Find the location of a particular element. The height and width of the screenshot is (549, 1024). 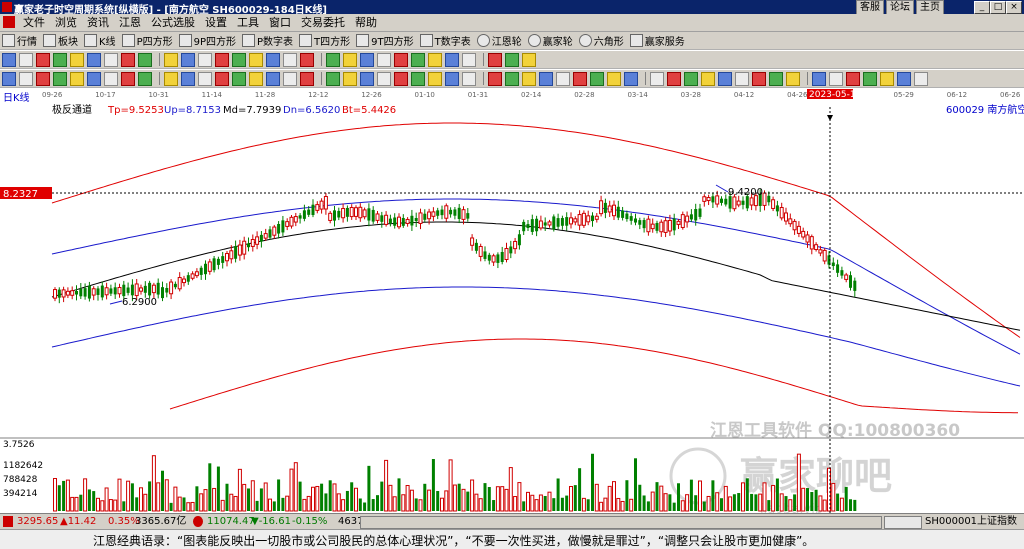

tool-quotes: 行情 is located at coordinates (19, 40).